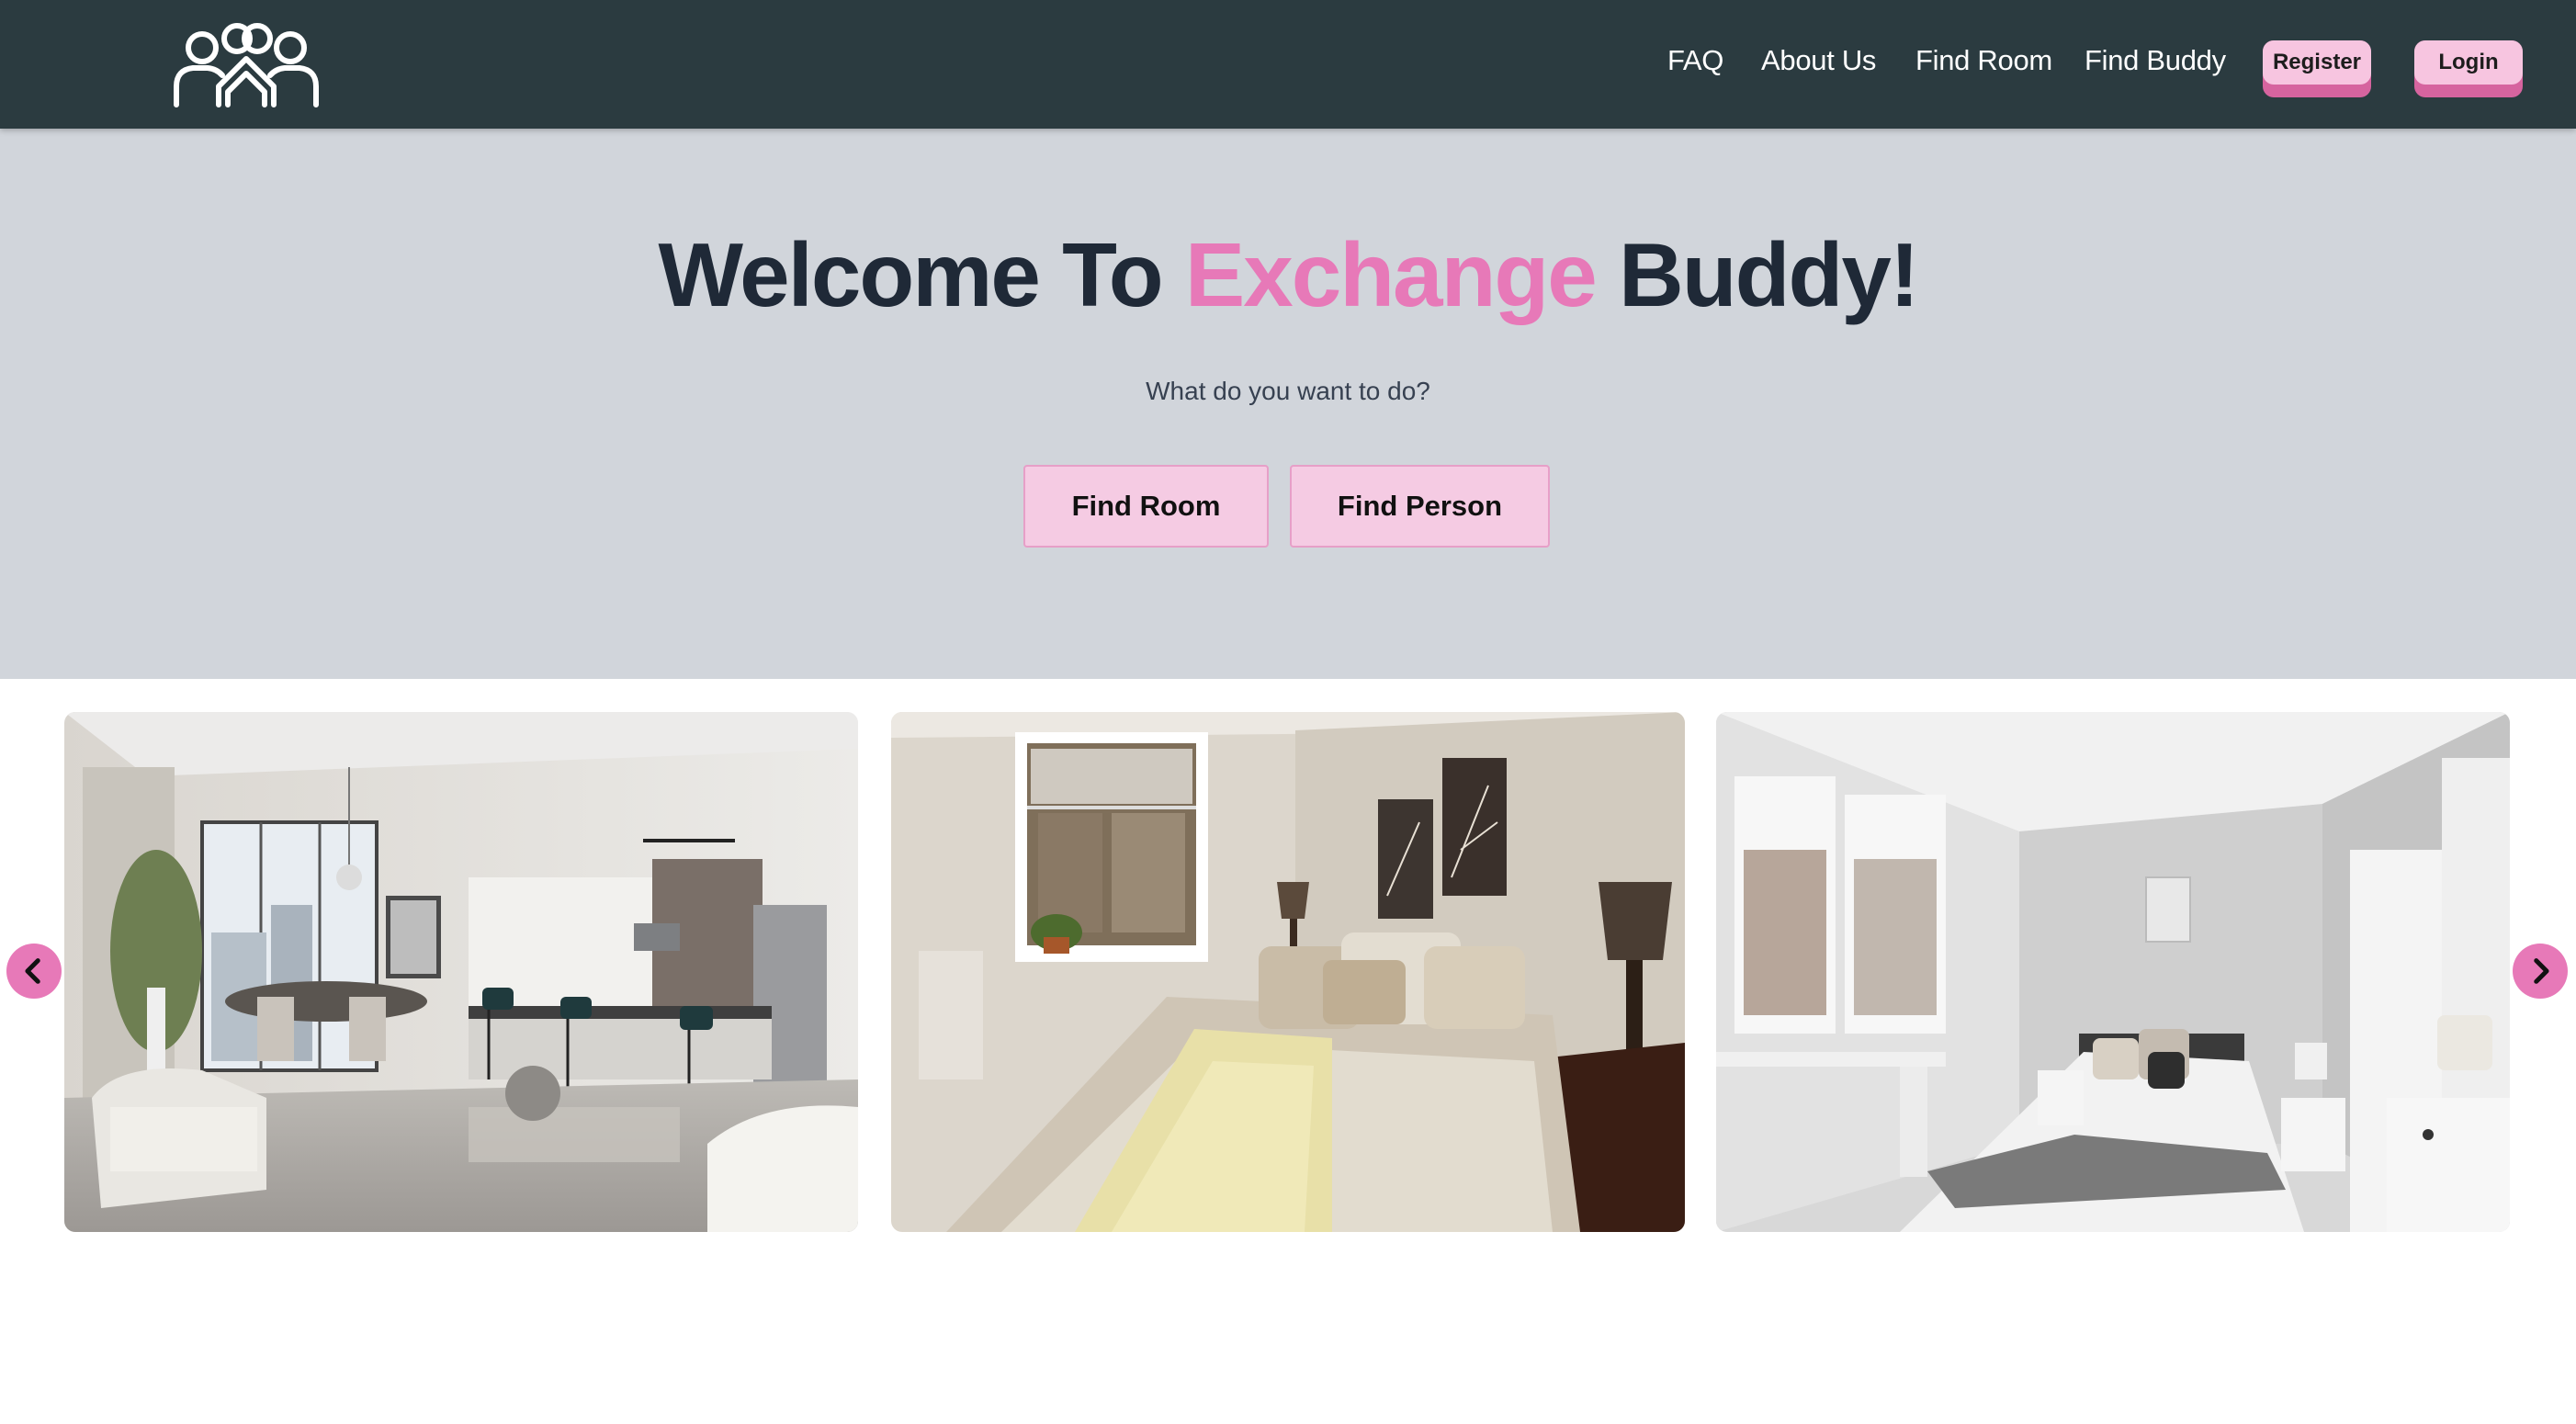  What do you see at coordinates (461, 972) in the screenshot?
I see `room-photo-living-kitchen` at bounding box center [461, 972].